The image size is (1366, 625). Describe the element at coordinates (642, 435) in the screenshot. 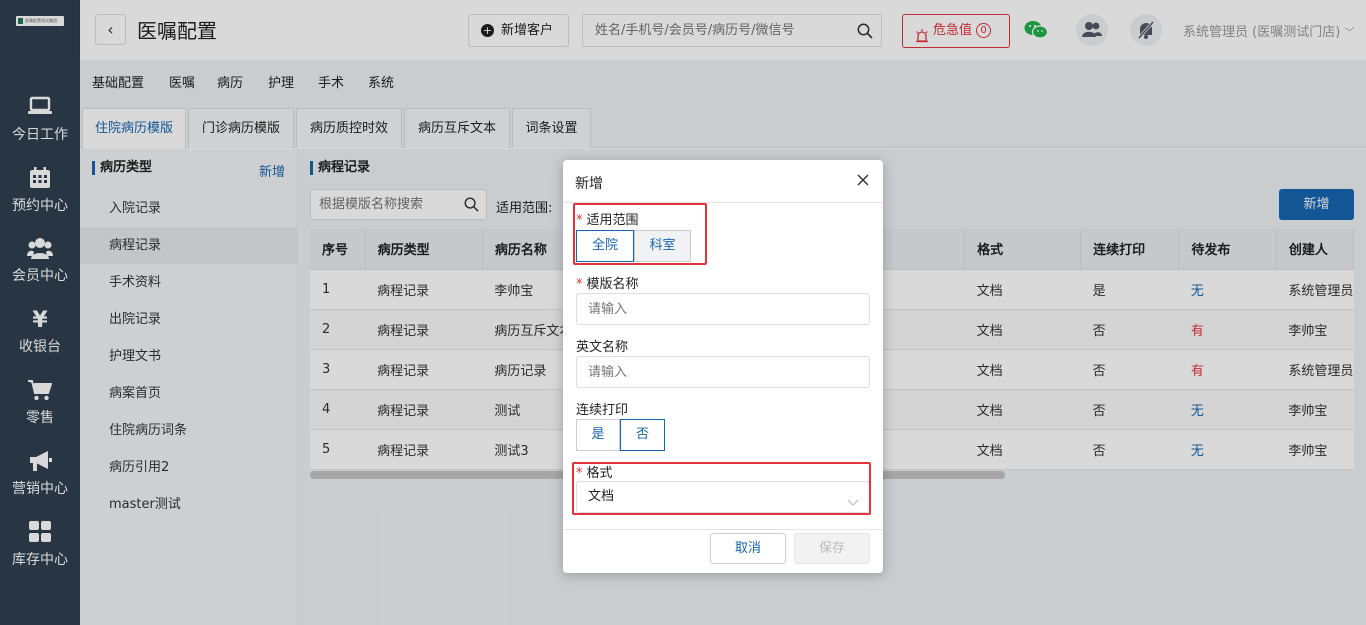

I see `continuous-no-option: 否` at that location.